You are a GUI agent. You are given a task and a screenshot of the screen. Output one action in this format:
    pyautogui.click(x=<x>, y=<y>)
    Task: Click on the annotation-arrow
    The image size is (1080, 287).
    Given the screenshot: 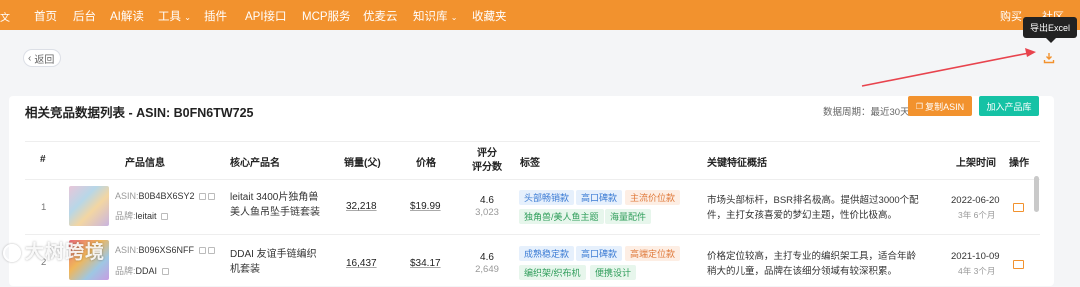 What is the action you would take?
    pyautogui.click(x=948, y=67)
    